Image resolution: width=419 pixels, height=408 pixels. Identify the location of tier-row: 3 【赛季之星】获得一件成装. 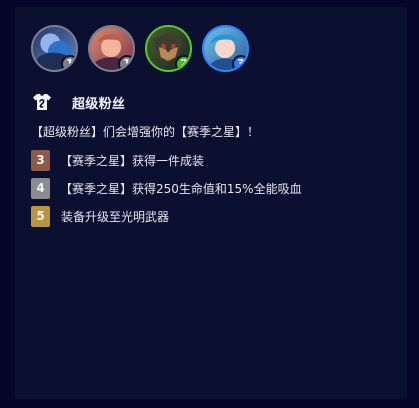
(166, 160).